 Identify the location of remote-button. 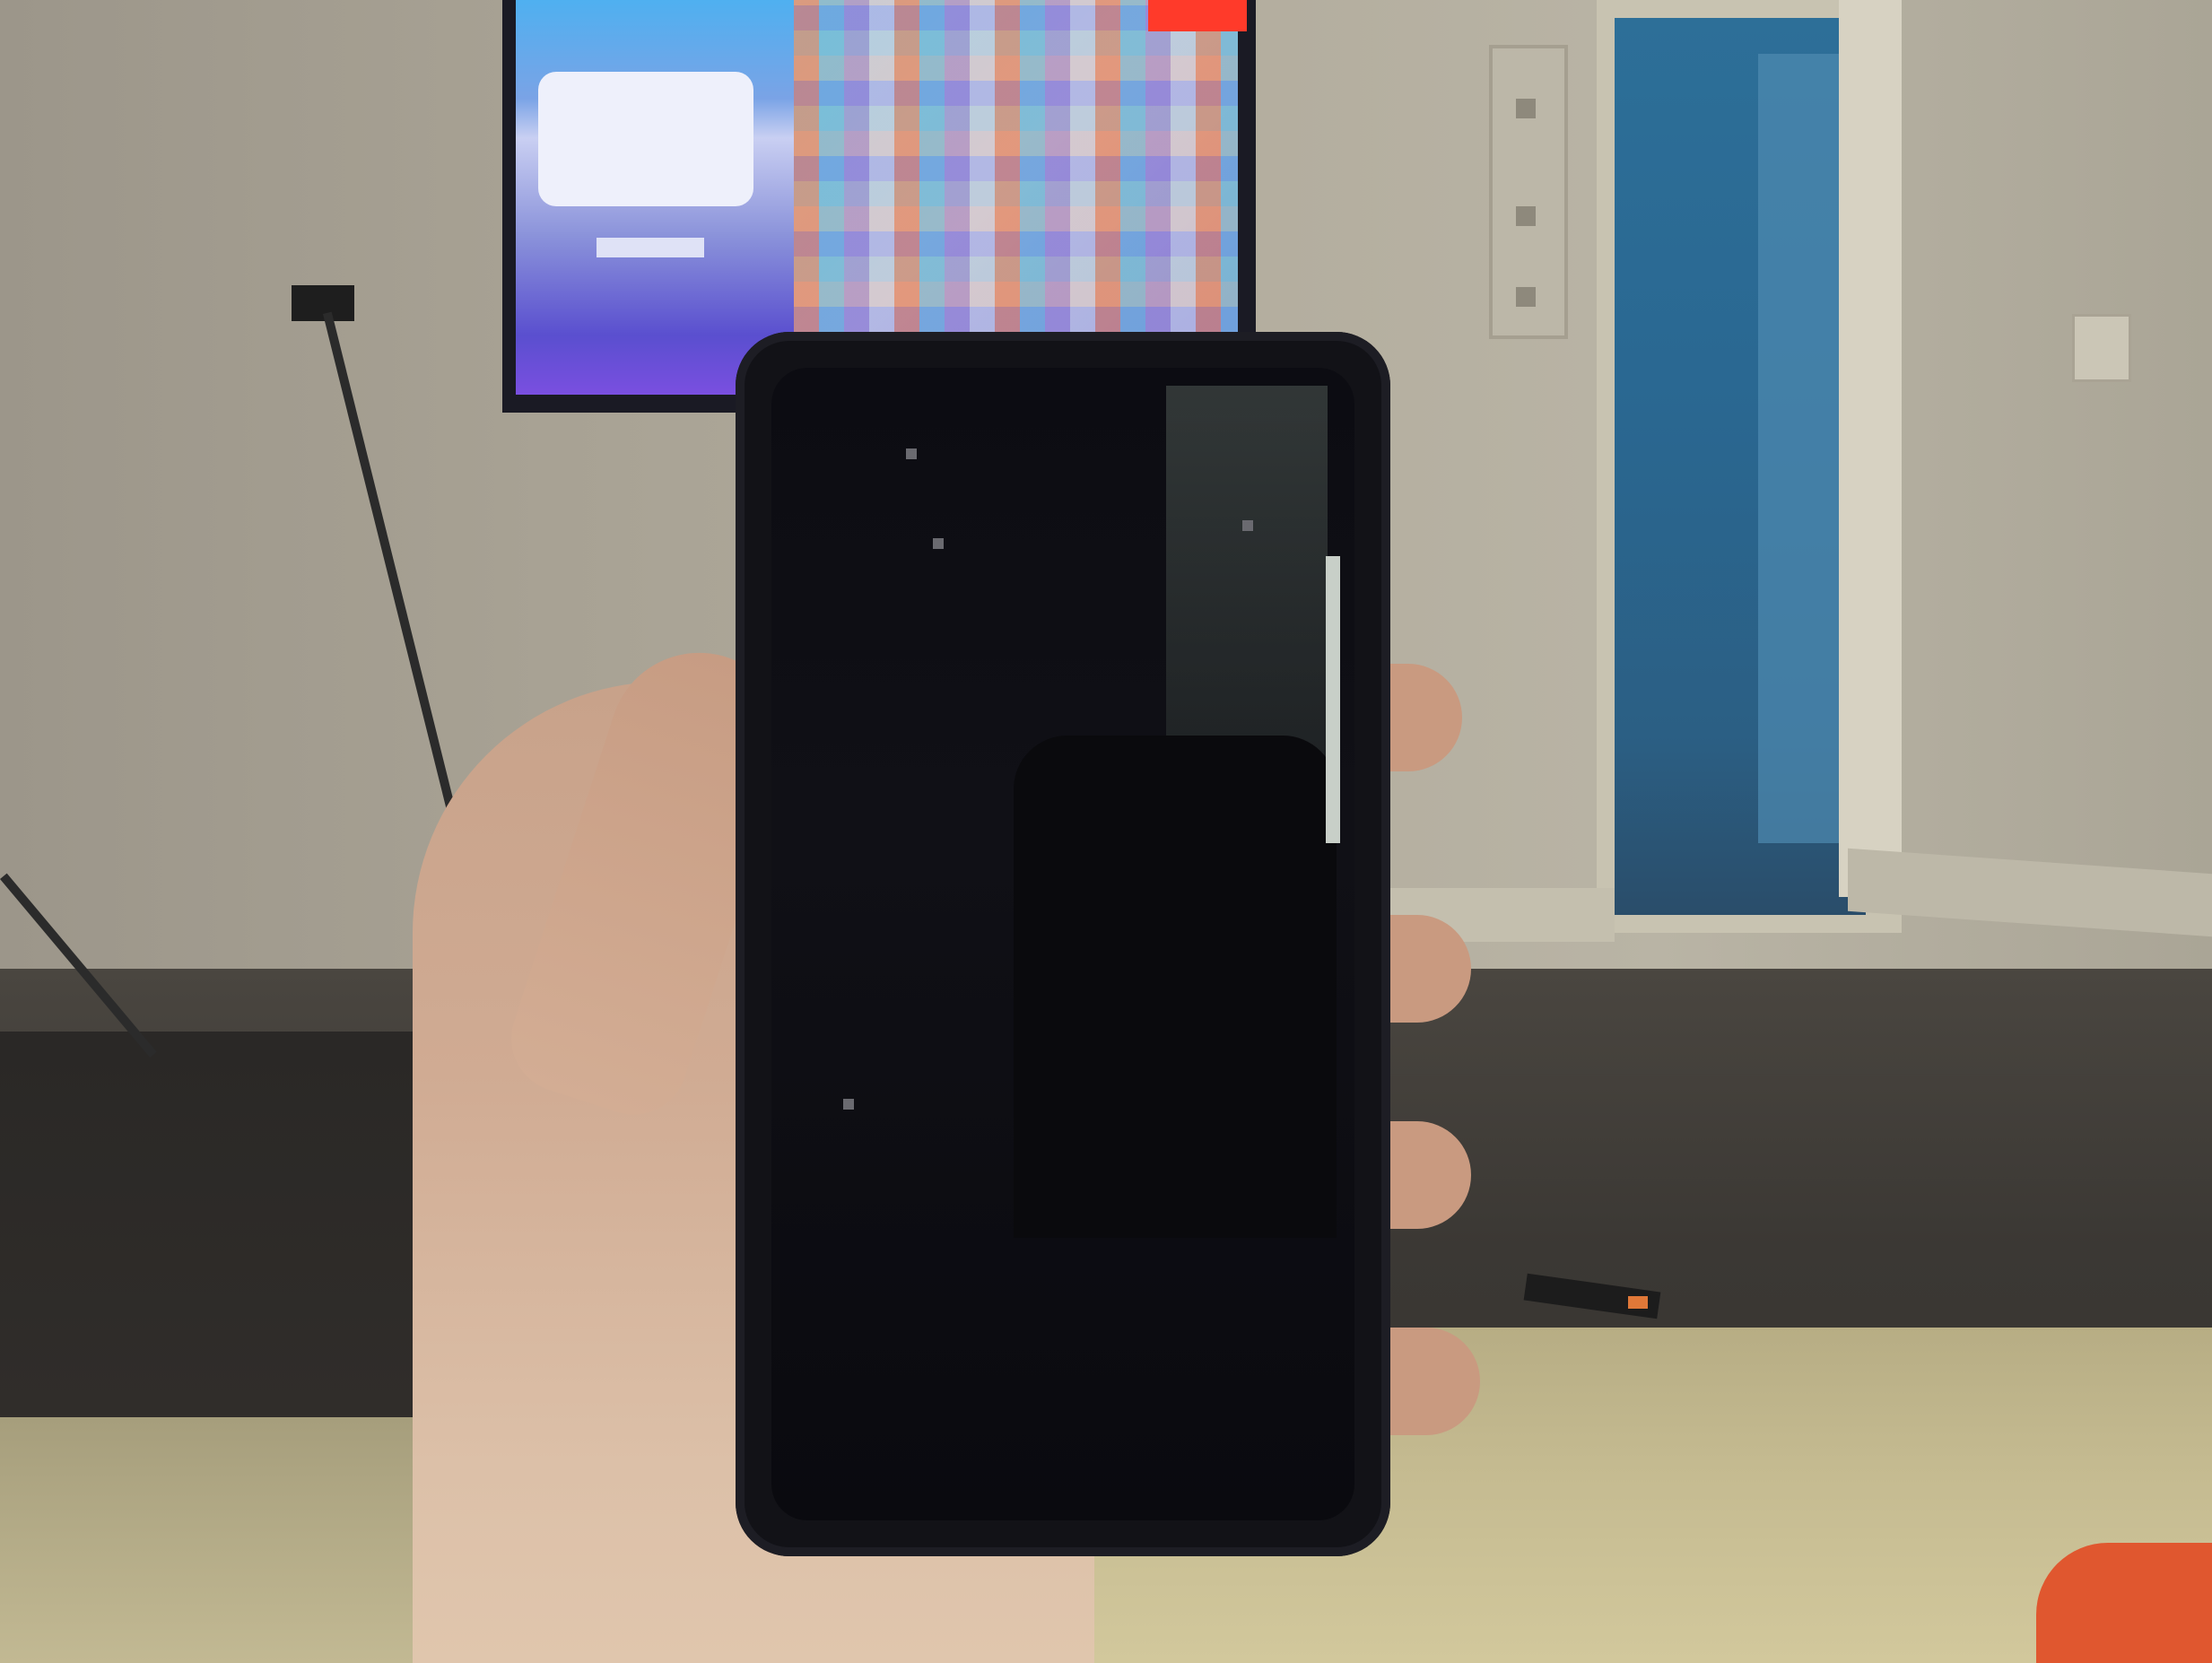
(1638, 1302).